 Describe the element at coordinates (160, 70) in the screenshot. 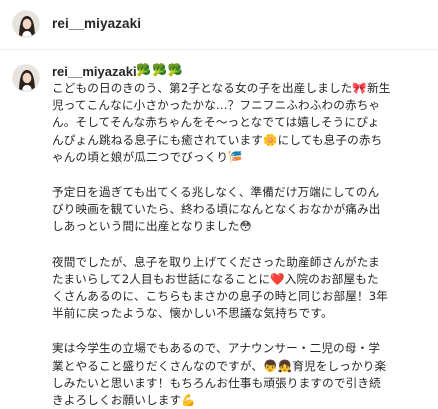

I see `broccoli-emoji-row: 🥦🥦🥦` at that location.